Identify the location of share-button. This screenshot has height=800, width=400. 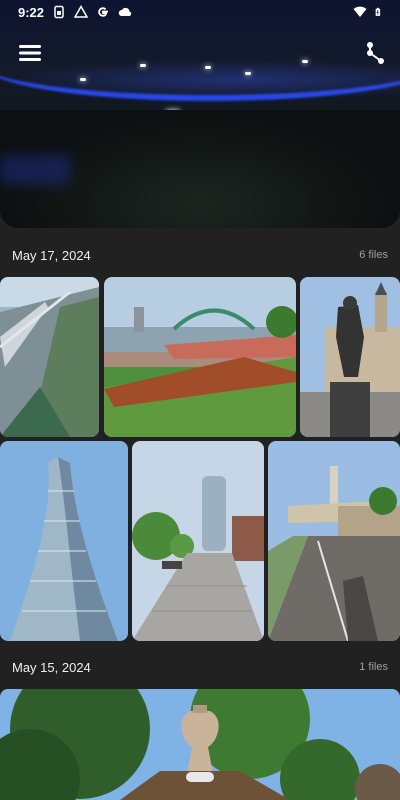
(375, 53).